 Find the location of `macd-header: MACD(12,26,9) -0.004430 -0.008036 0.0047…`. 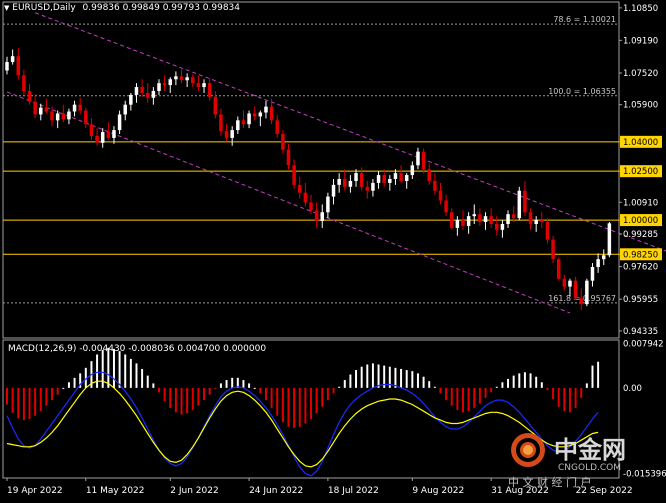

macd-header: MACD(12,26,9) -0.004430 -0.008036 0.0047… is located at coordinates (137, 349).